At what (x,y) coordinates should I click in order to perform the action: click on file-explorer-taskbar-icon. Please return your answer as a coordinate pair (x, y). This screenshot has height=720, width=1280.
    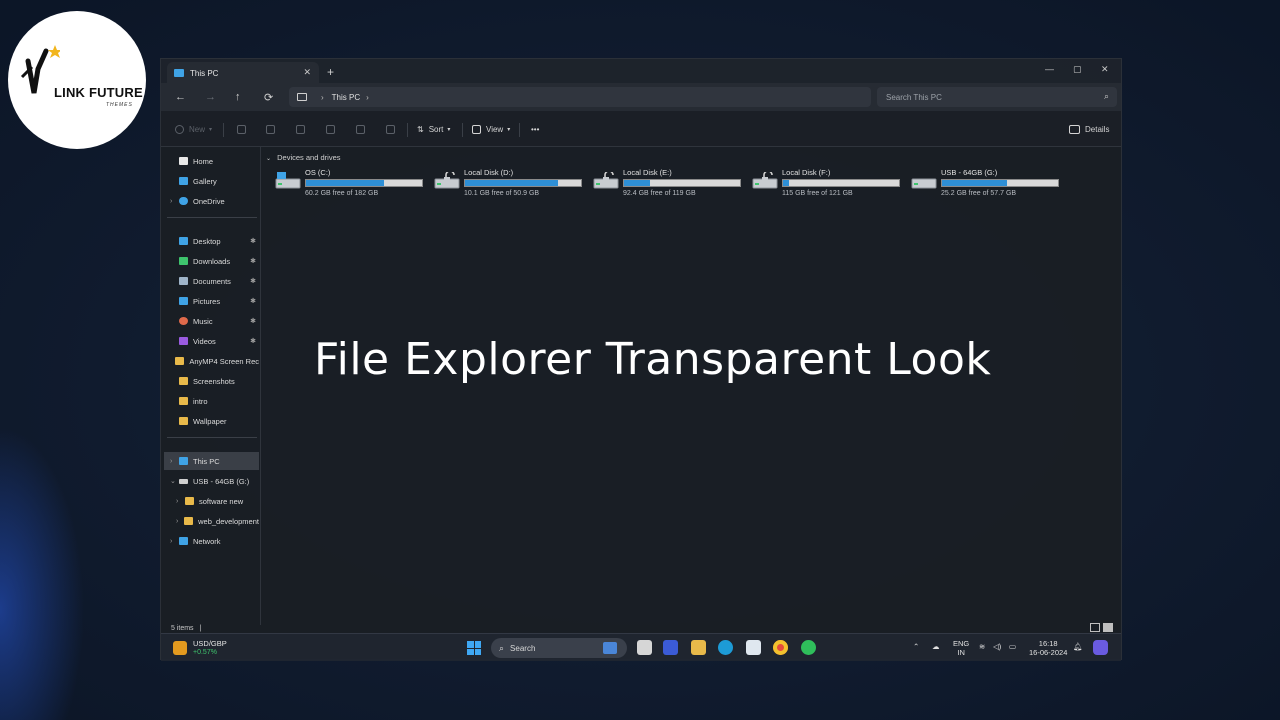
    Looking at the image, I should click on (698, 647).